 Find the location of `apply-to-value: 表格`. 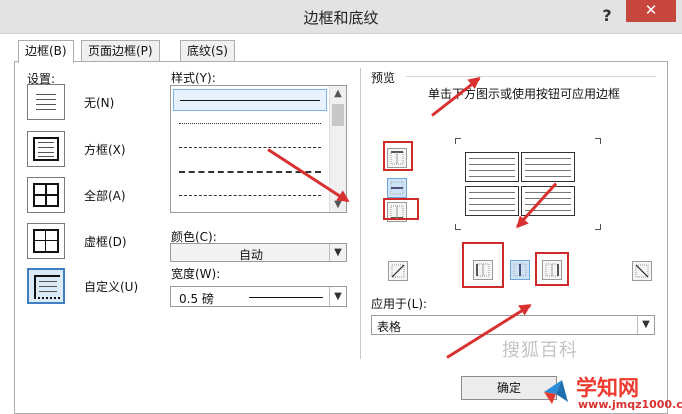

apply-to-value: 表格 is located at coordinates (389, 327).